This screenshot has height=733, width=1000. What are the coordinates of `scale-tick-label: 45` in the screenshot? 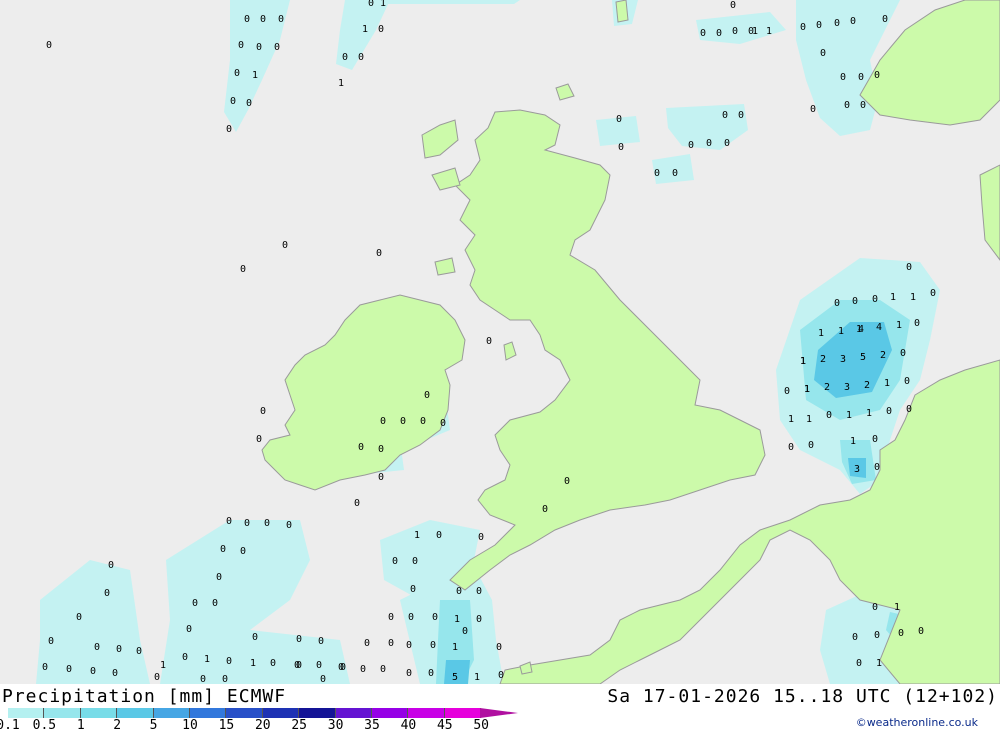 It's located at (444, 725).